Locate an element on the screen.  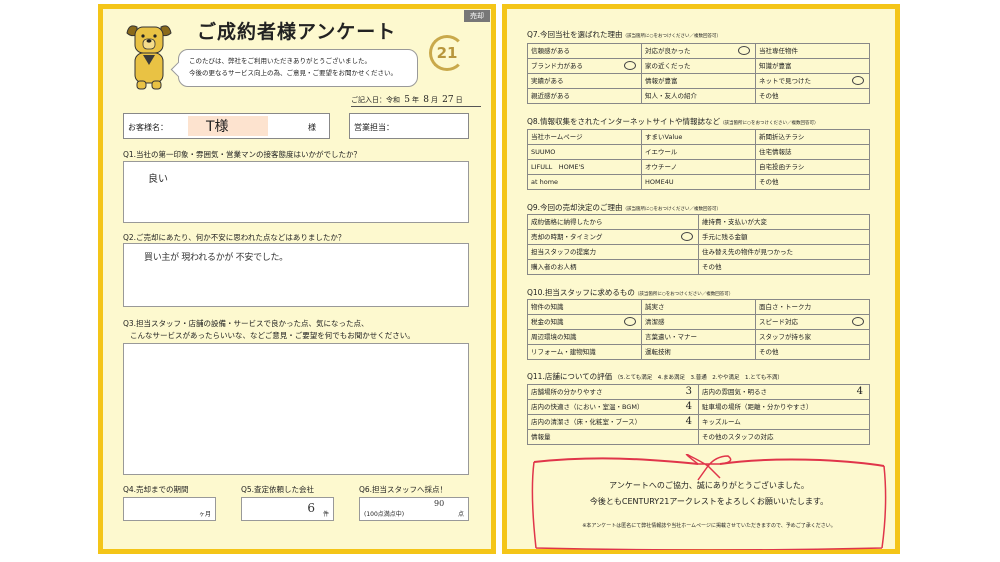
q11-item: 情報量 is located at coordinates (613, 437).